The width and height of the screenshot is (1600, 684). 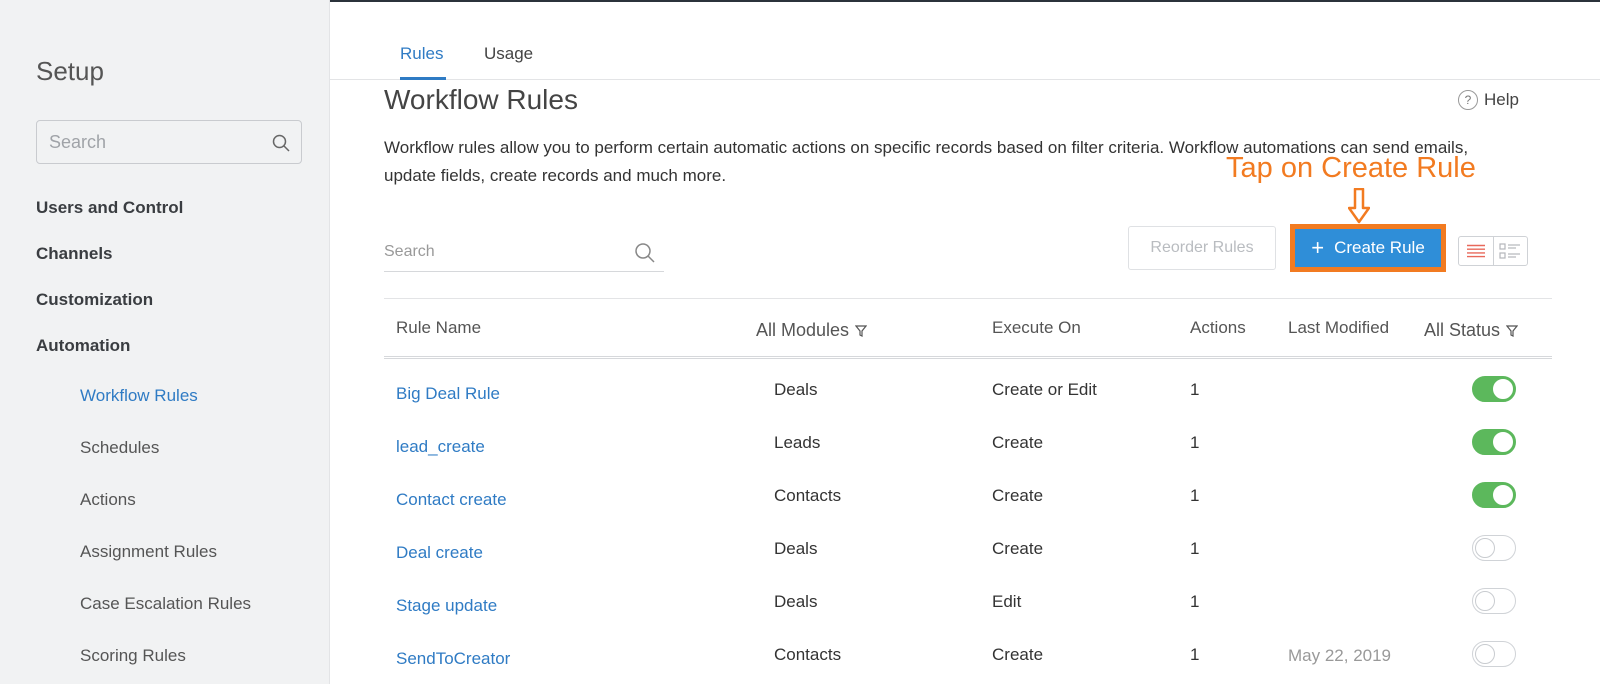 What do you see at coordinates (421, 54) in the screenshot?
I see `tab-rules: Rules` at bounding box center [421, 54].